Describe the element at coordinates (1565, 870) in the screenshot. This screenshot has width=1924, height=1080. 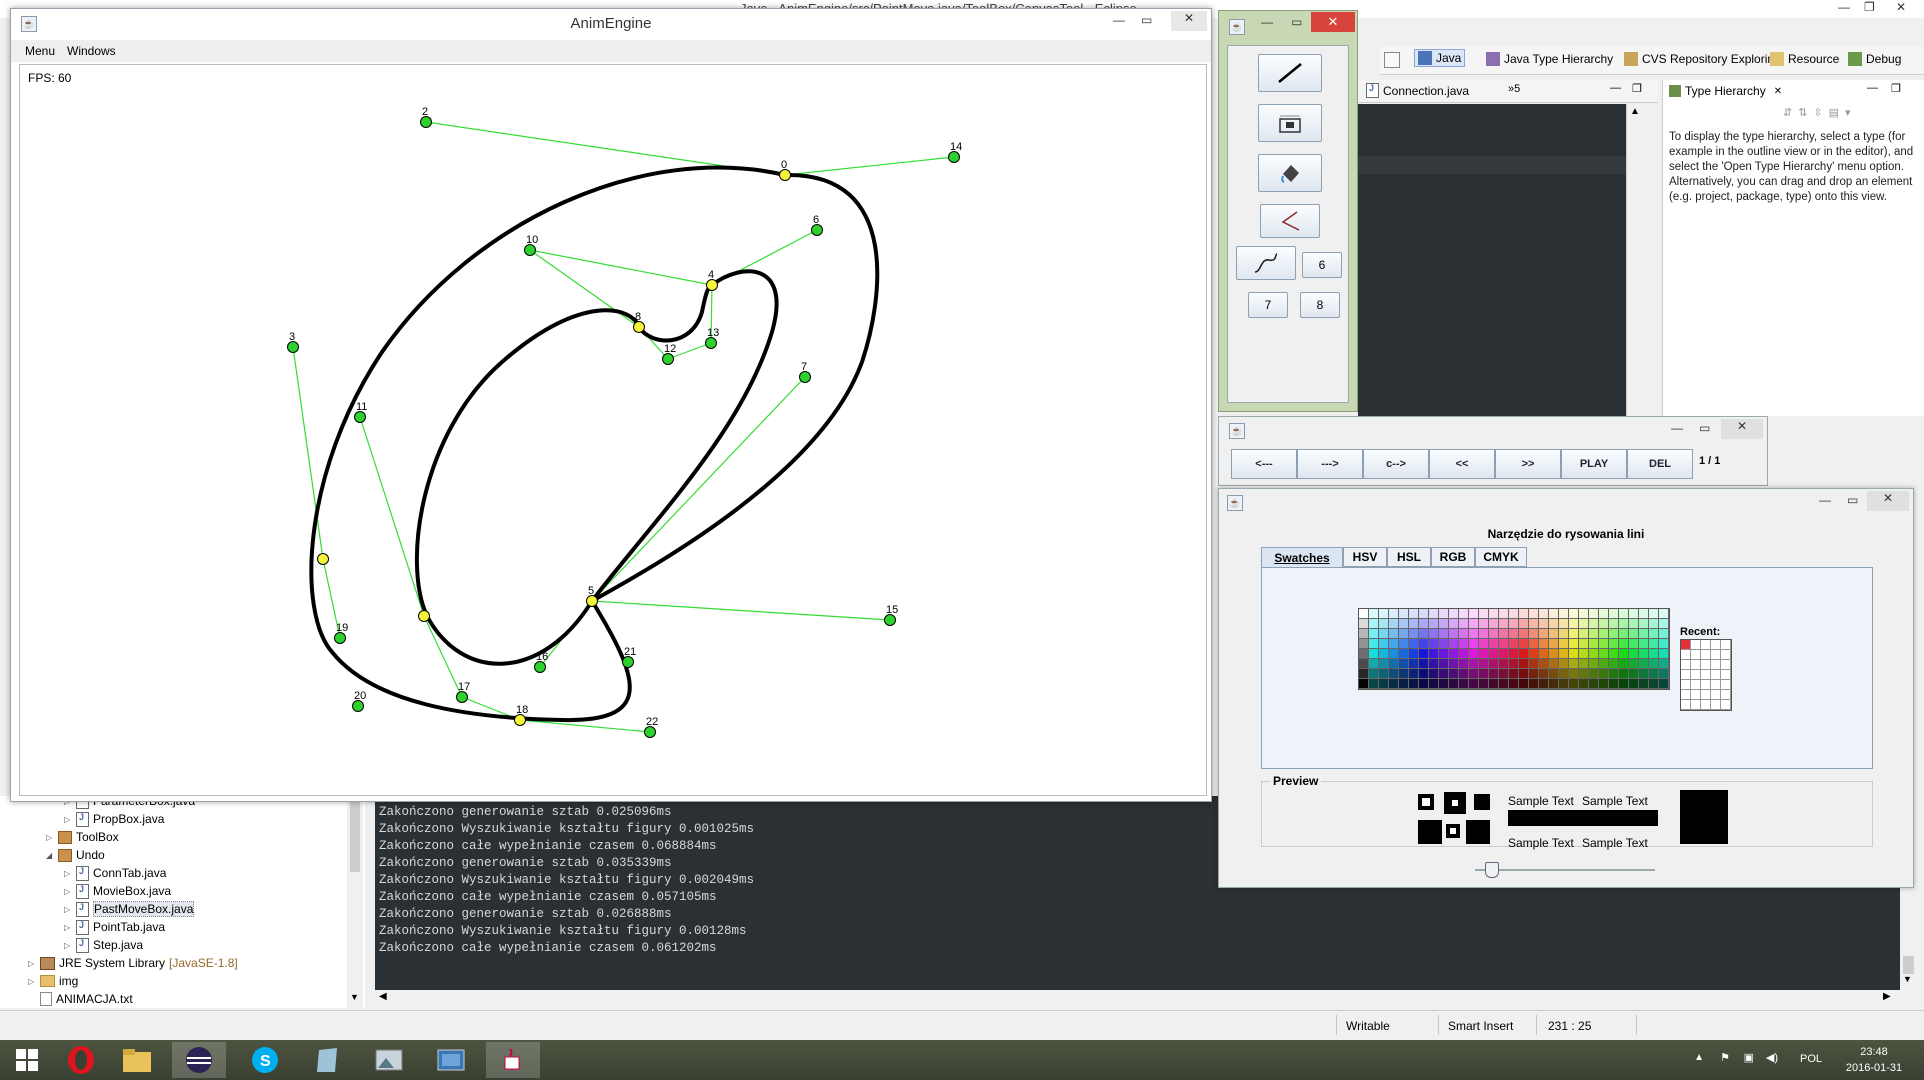
I see `slider-track` at that location.